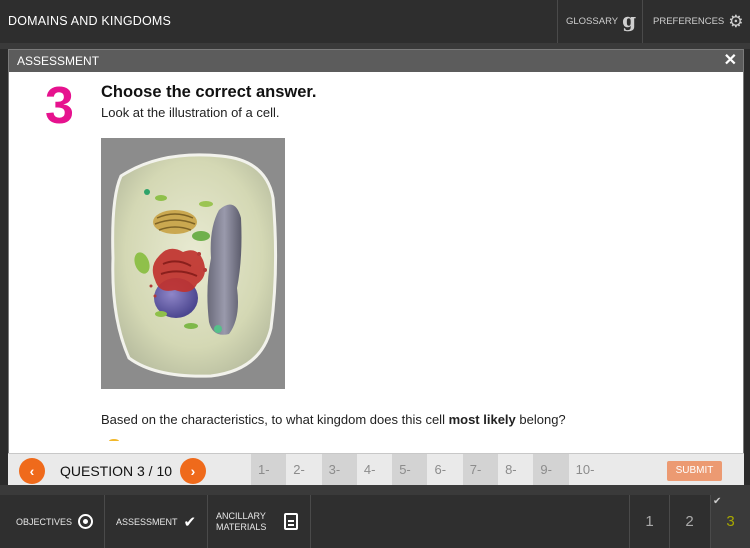 The width and height of the screenshot is (750, 548). Describe the element at coordinates (730, 61) in the screenshot. I see `close-icon: ✕` at that location.